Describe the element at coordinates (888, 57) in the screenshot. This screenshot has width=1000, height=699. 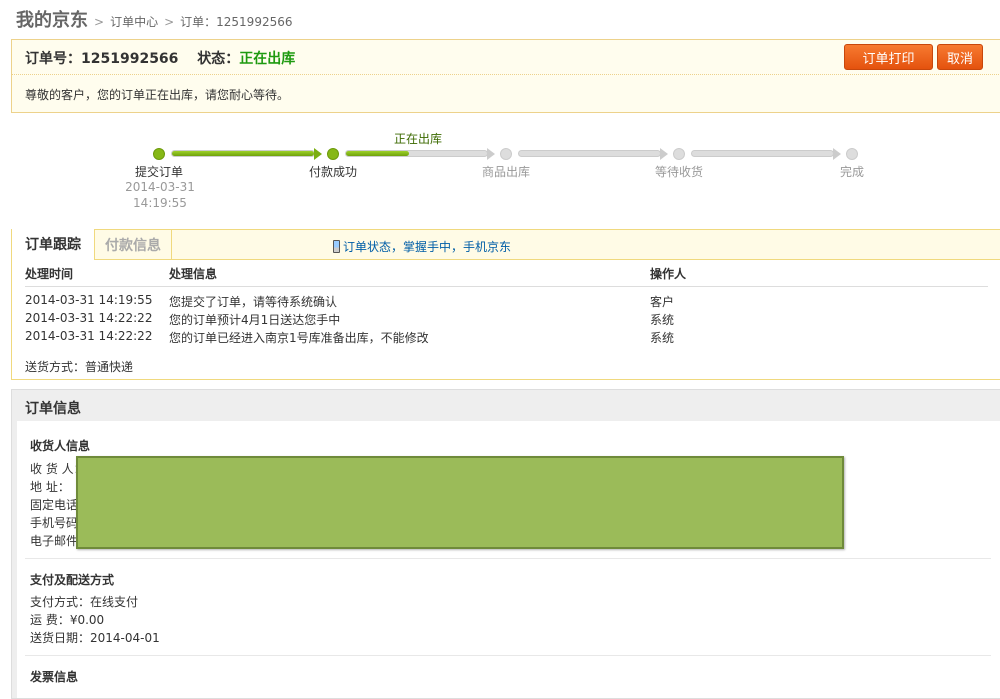
I see `print-order-button: 订单打印` at that location.